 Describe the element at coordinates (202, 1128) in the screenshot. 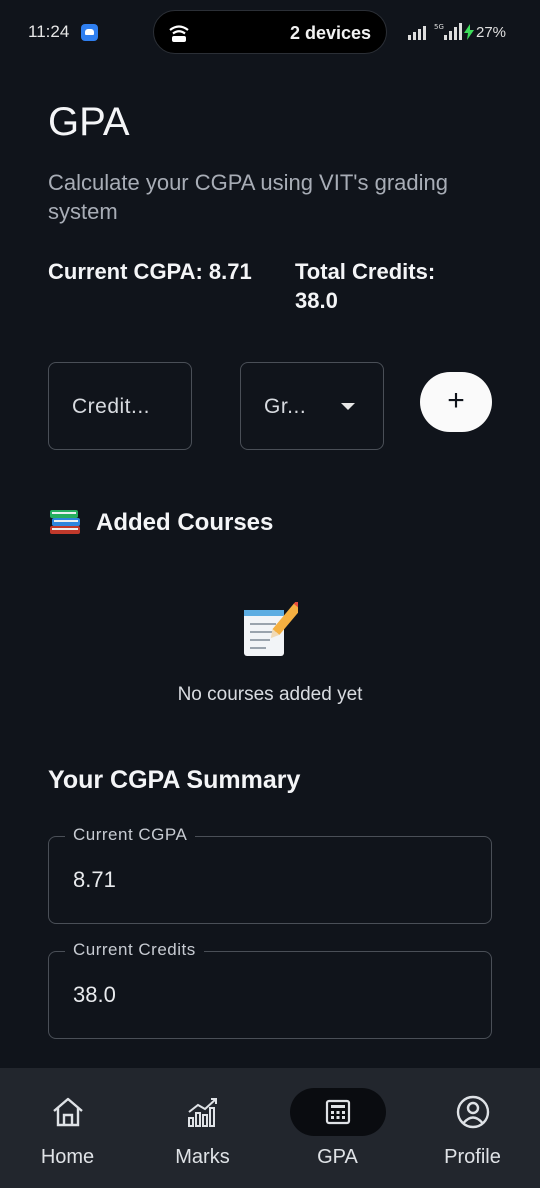

I see `nav-item-marks: Marks` at that location.